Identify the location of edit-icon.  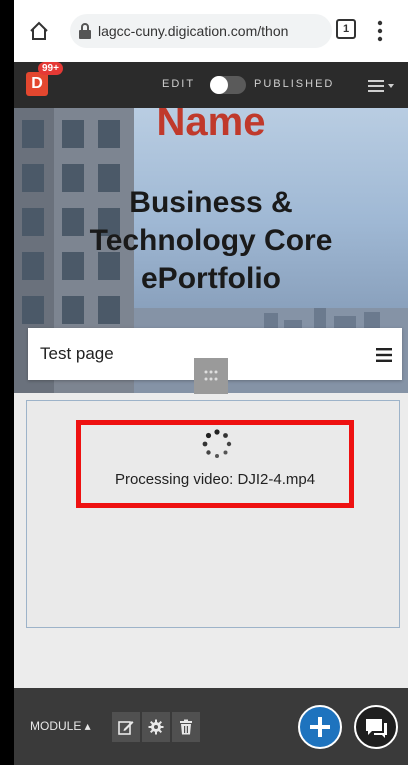
(126, 728).